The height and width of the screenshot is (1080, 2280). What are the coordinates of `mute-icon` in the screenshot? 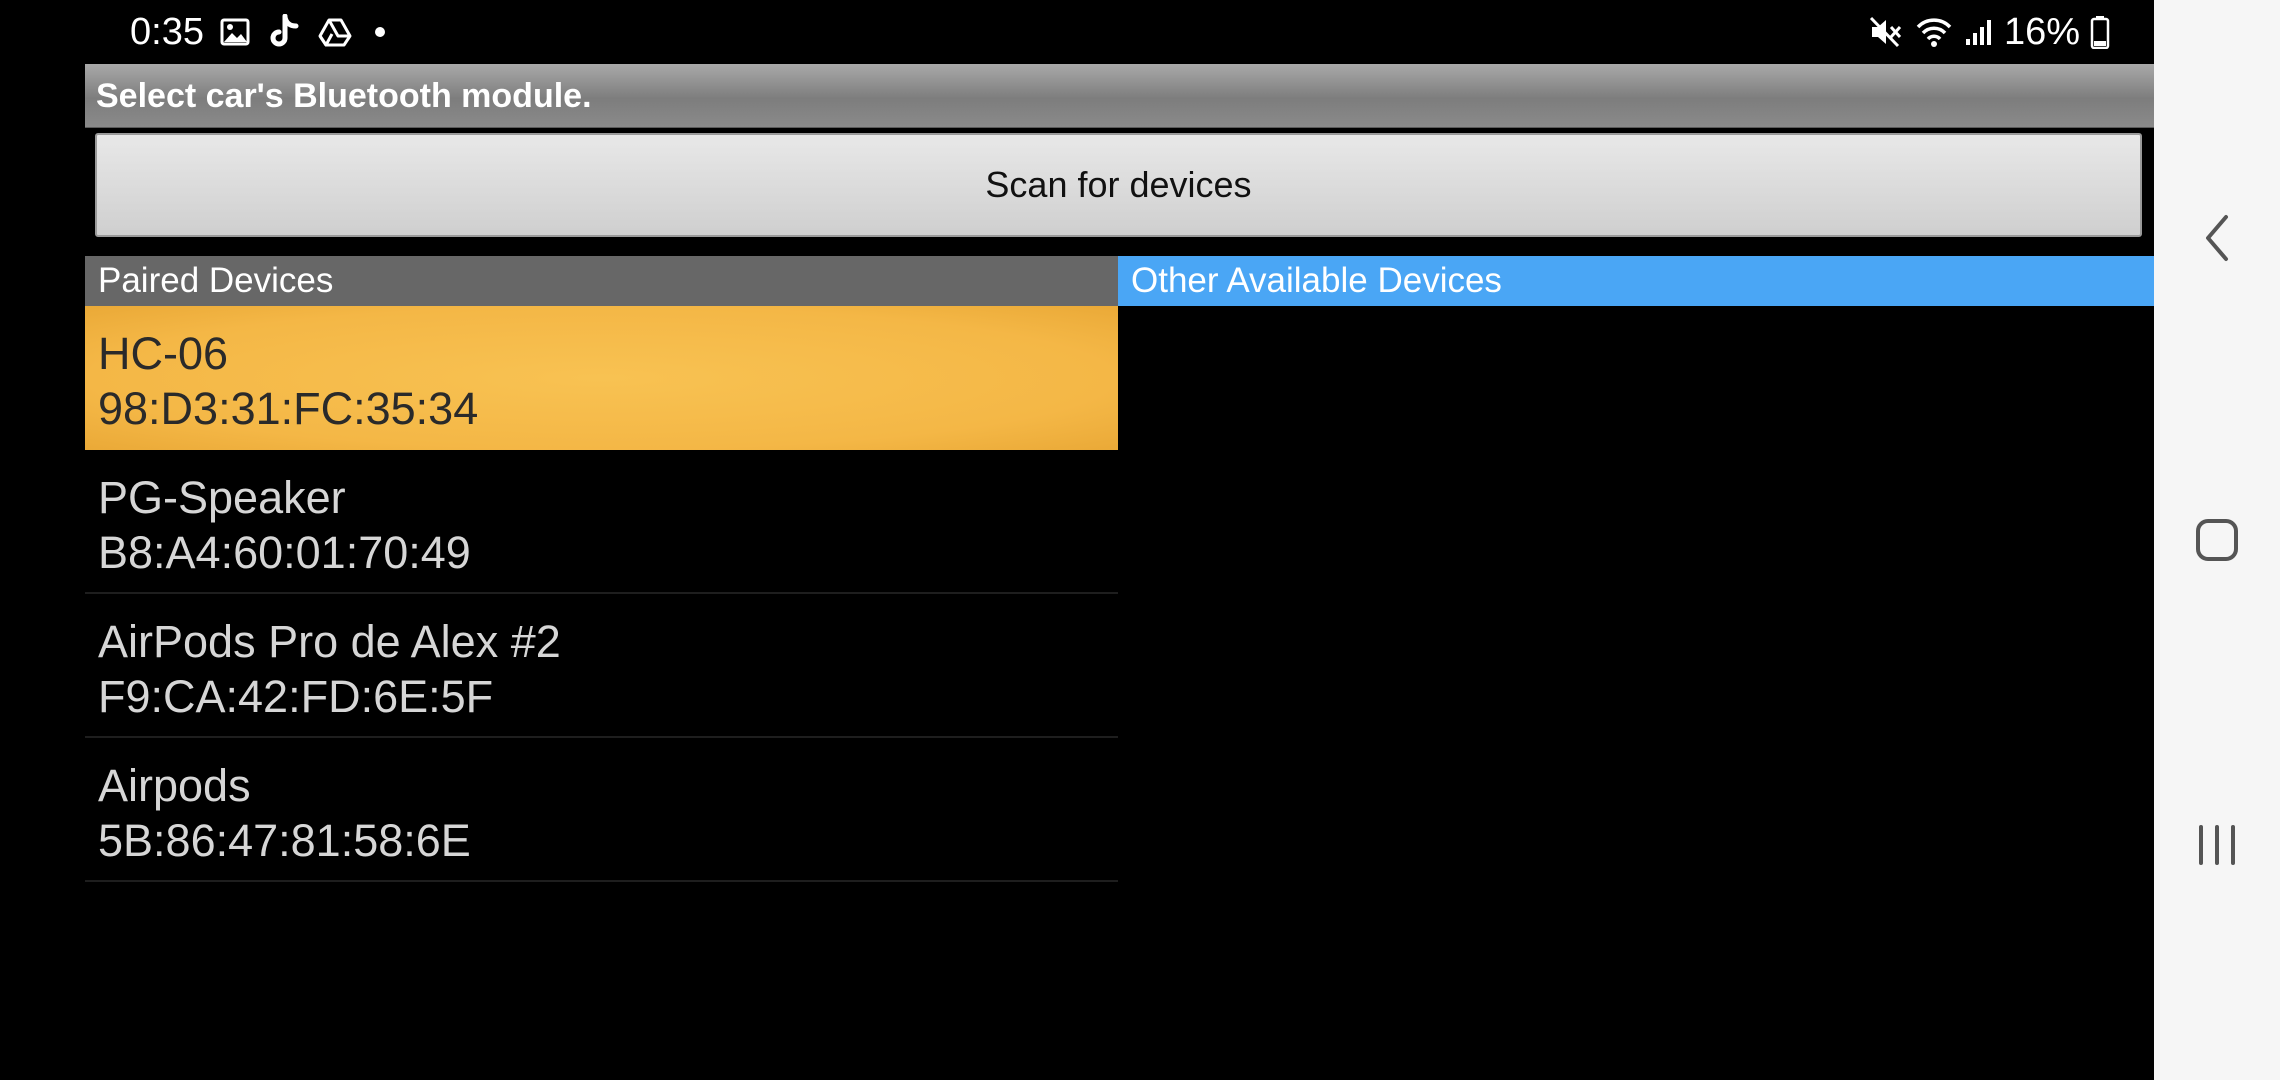 It's located at (1886, 32).